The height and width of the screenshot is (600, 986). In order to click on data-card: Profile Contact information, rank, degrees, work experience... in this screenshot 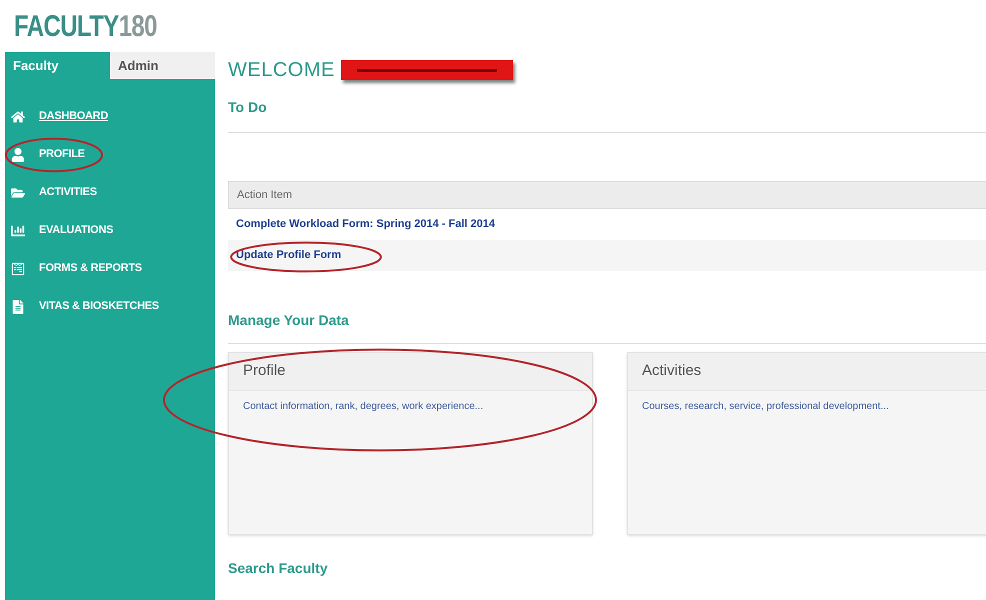, I will do `click(410, 443)`.